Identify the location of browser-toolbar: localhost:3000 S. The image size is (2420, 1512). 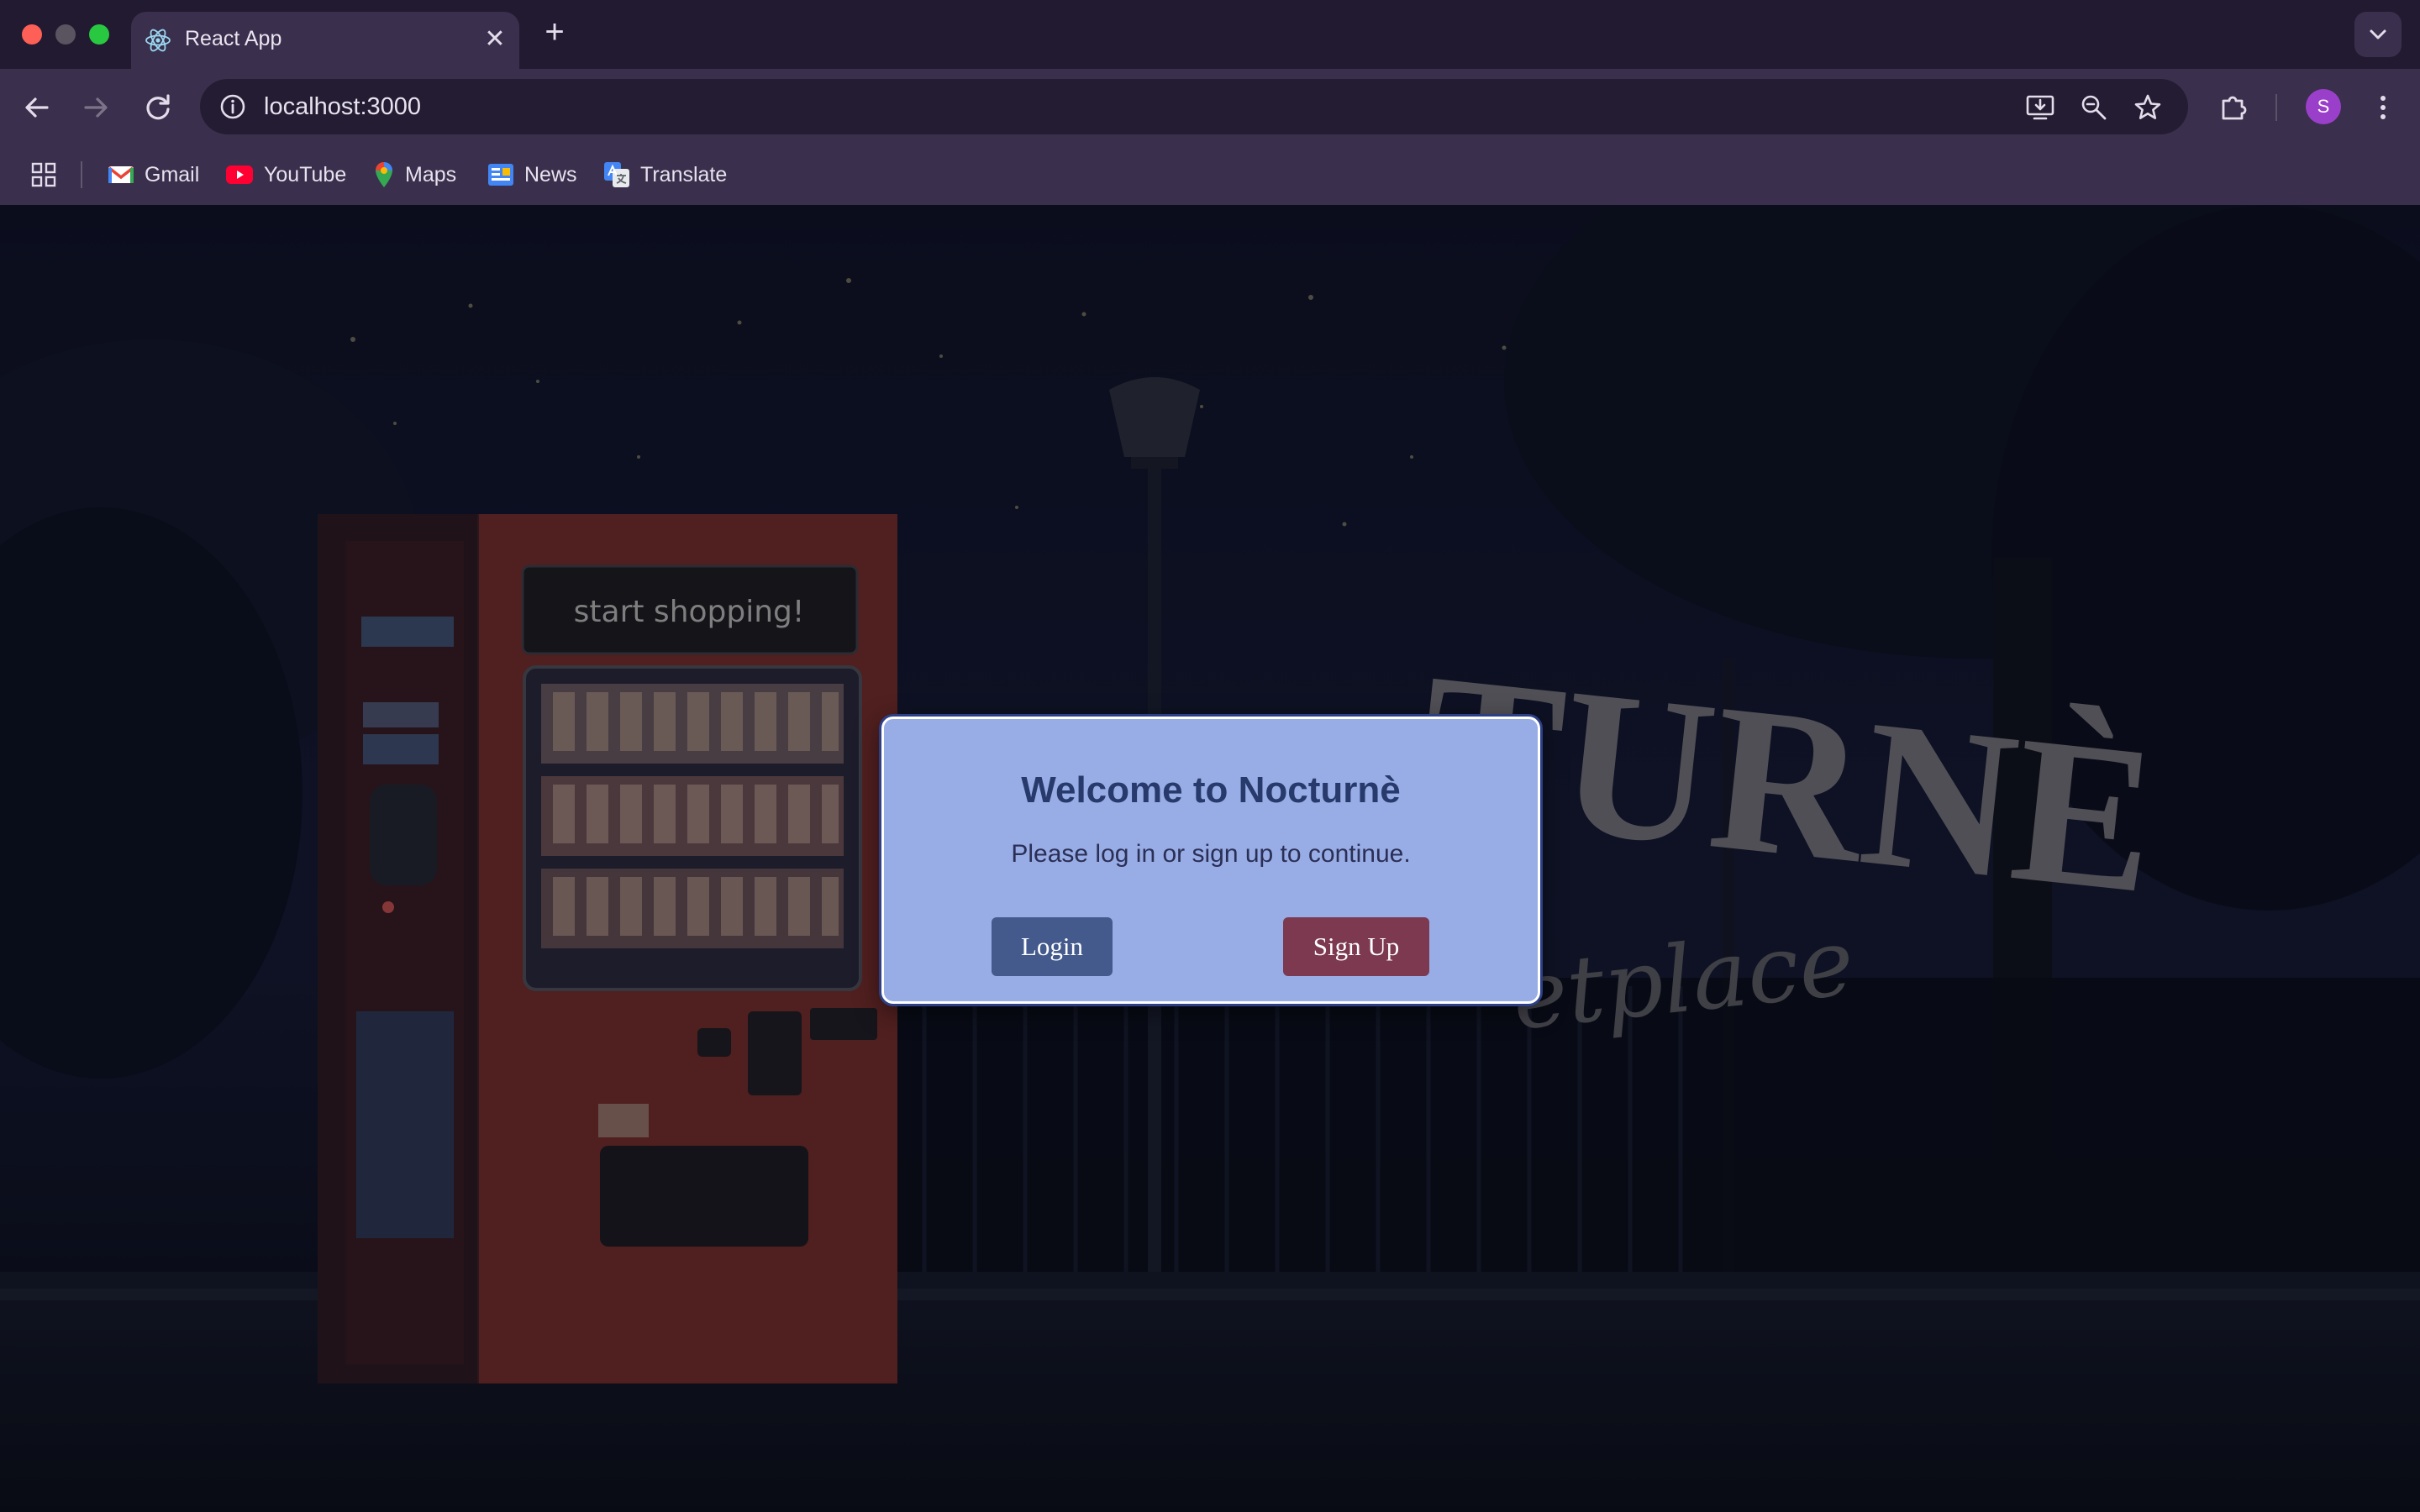
(1210, 106).